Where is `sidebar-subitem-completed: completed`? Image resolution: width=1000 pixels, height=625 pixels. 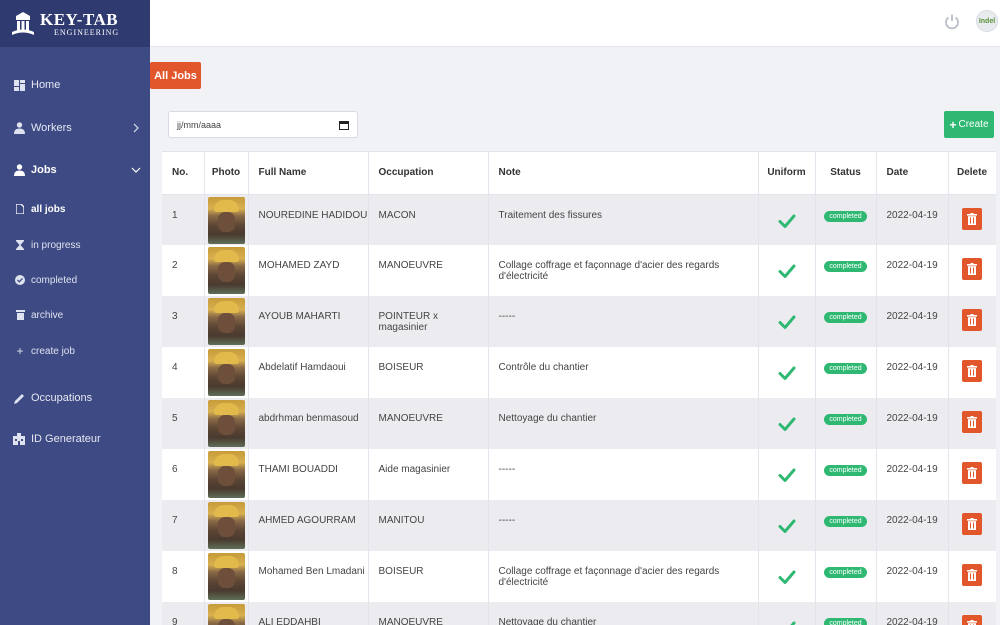 sidebar-subitem-completed: completed is located at coordinates (75, 280).